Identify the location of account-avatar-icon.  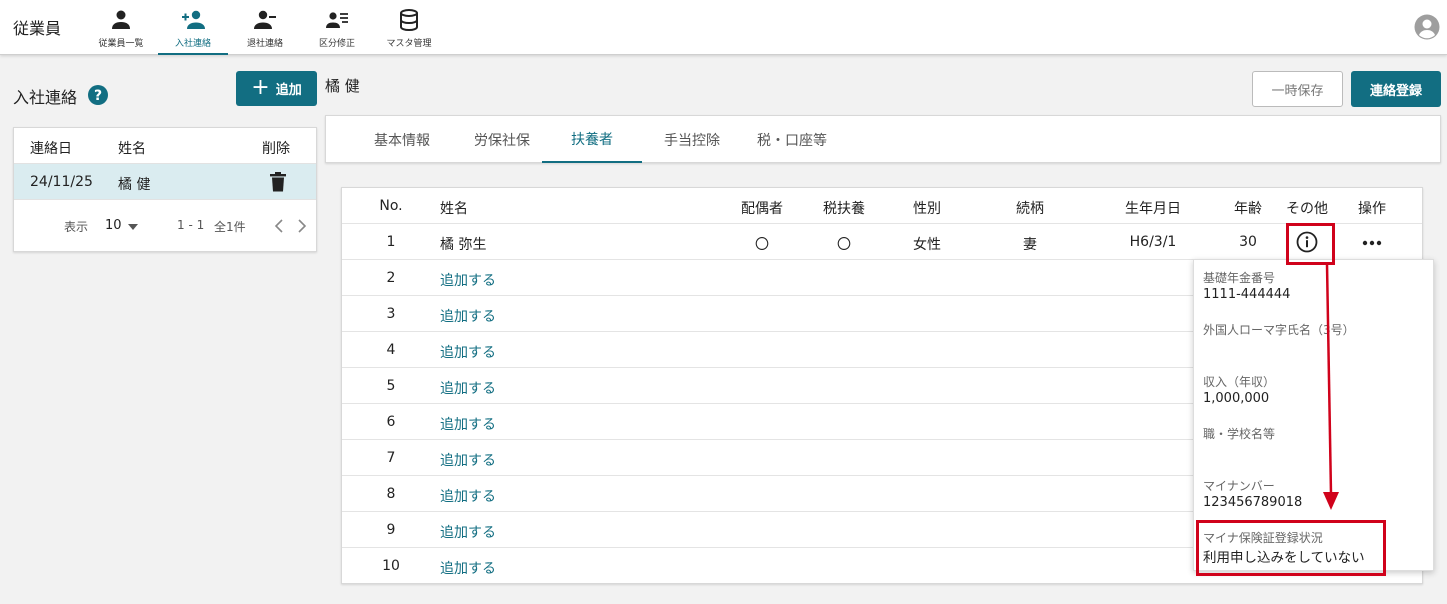
(1427, 27).